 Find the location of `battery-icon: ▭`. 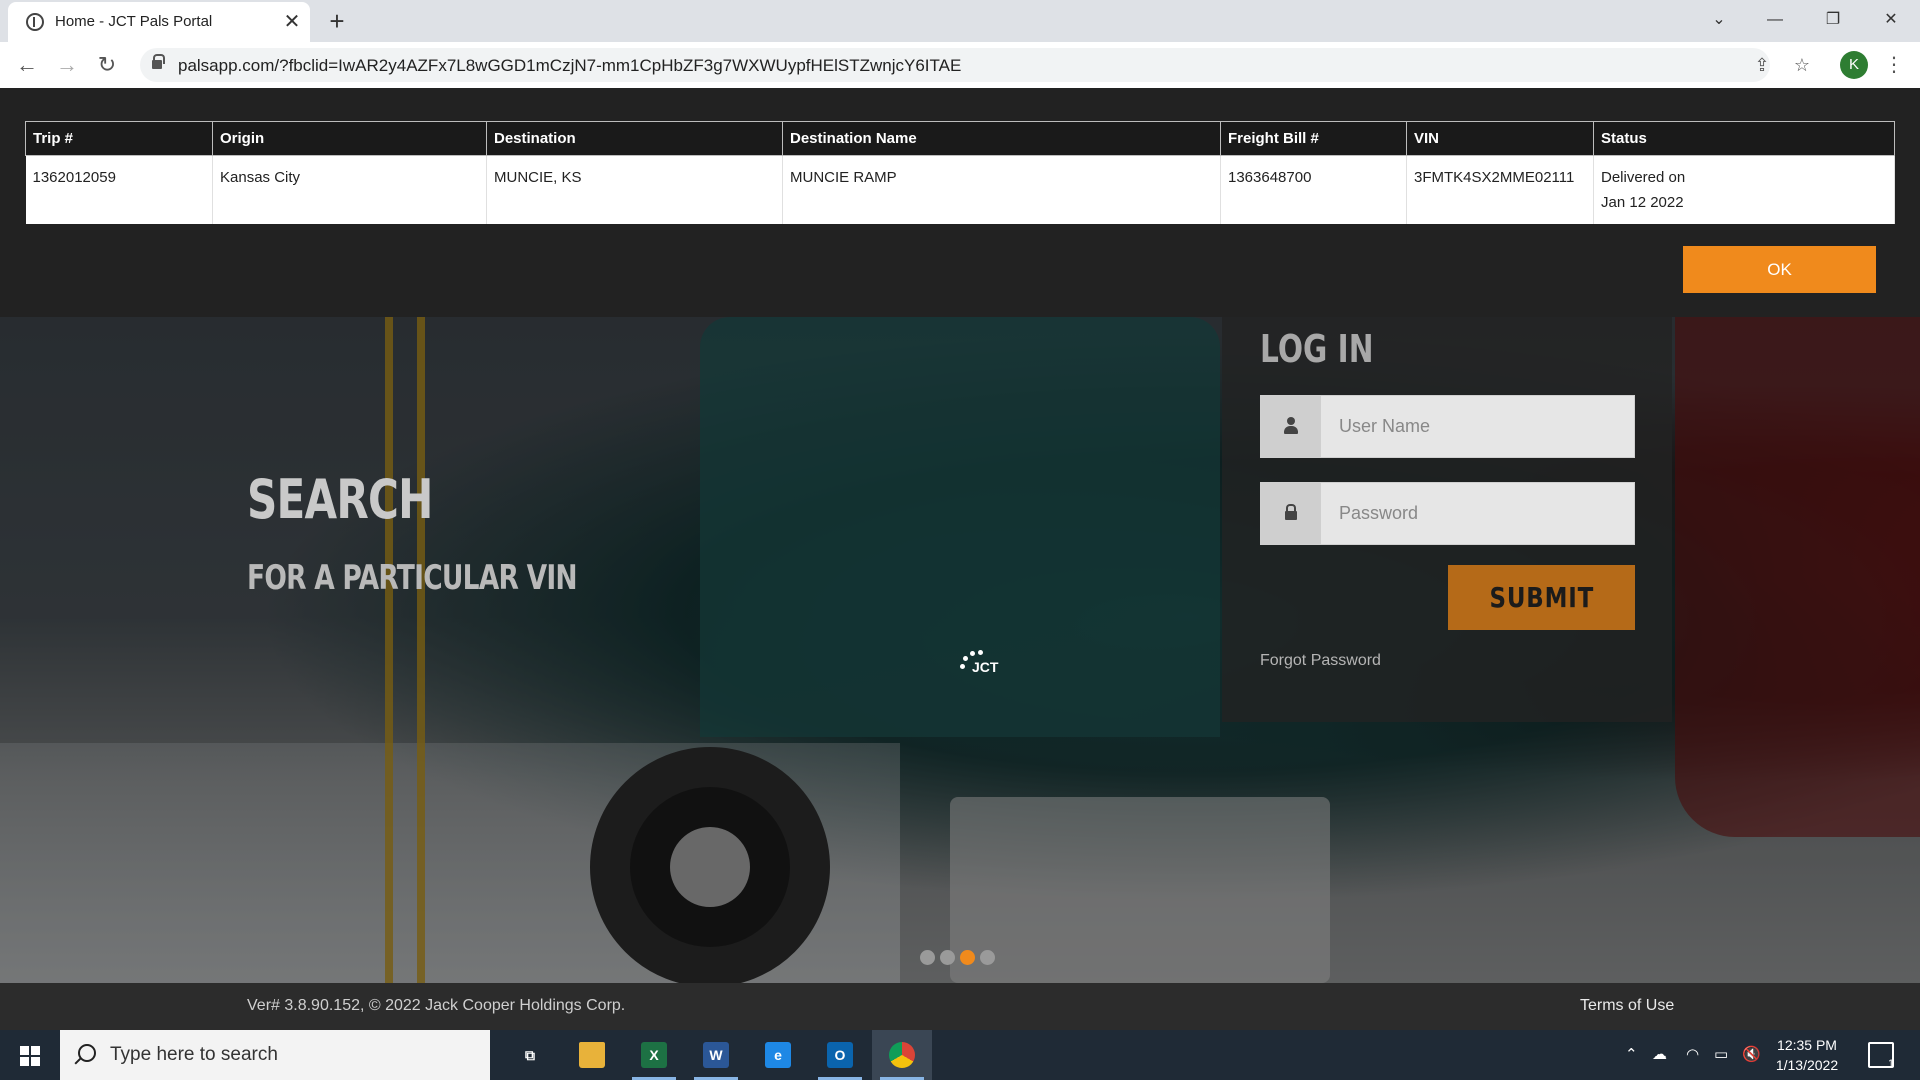

battery-icon: ▭ is located at coordinates (1721, 1055).